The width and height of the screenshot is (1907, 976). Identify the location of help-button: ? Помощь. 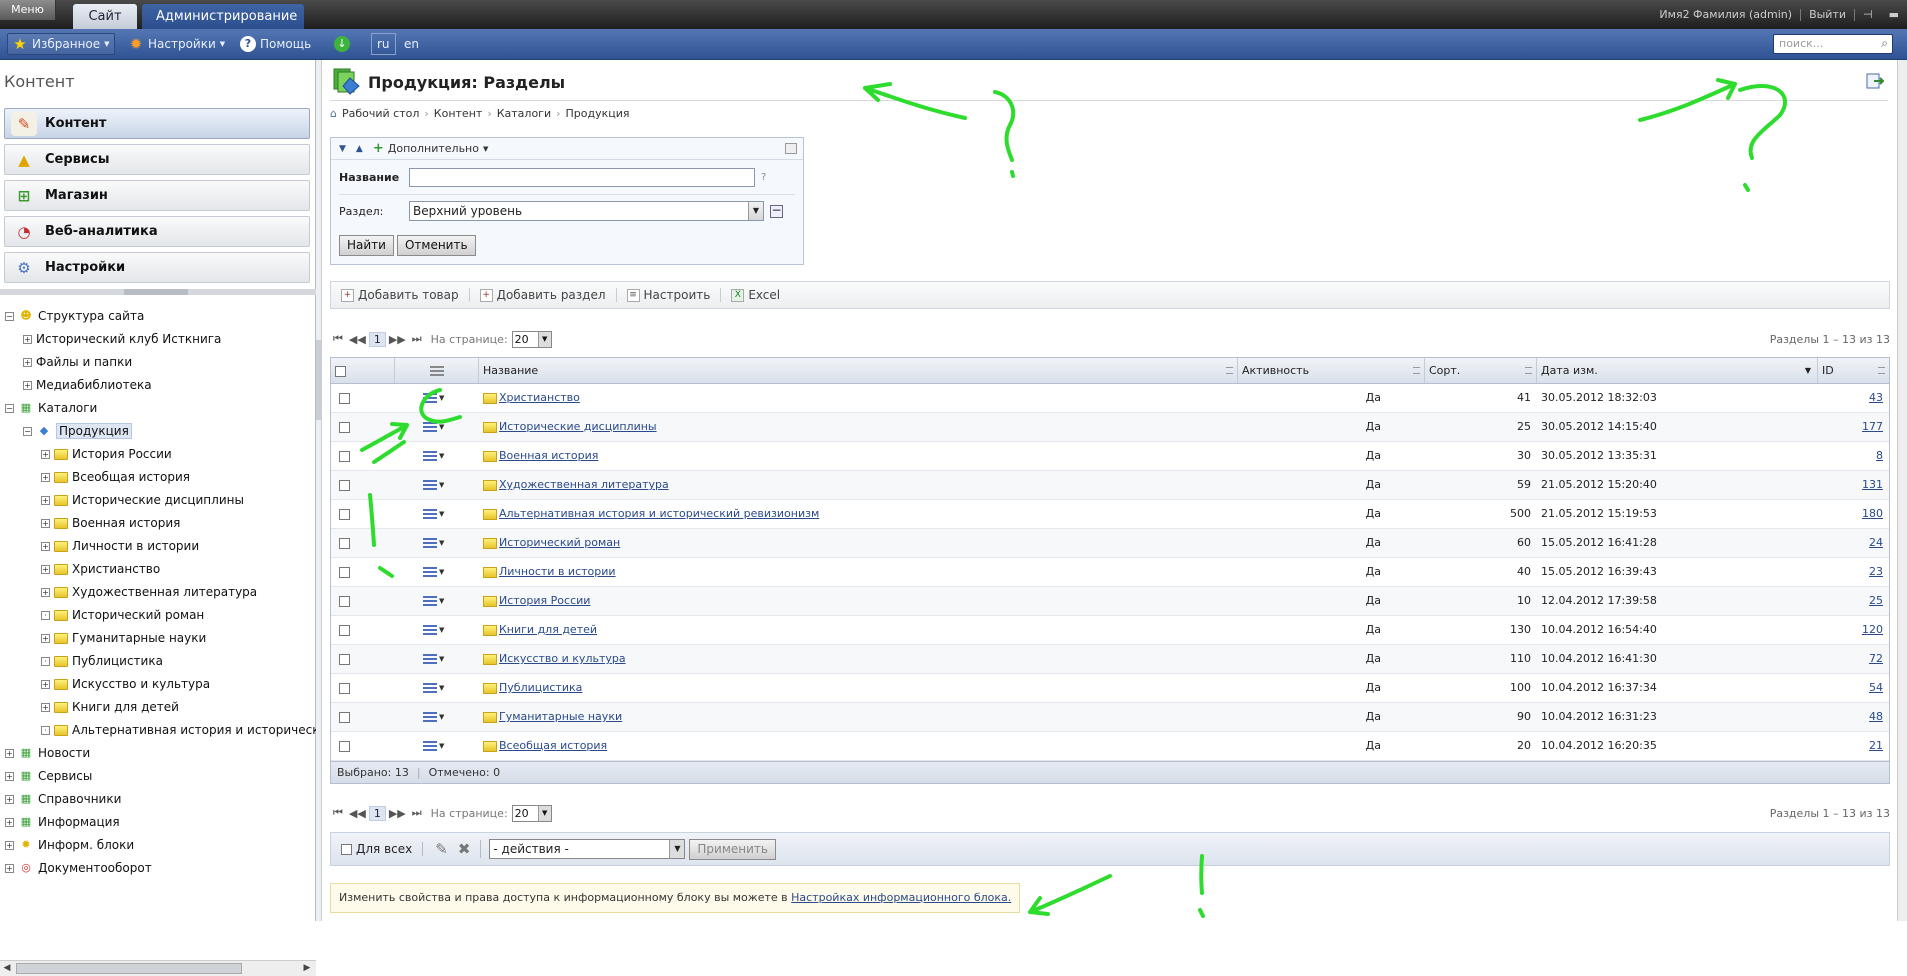
(275, 44).